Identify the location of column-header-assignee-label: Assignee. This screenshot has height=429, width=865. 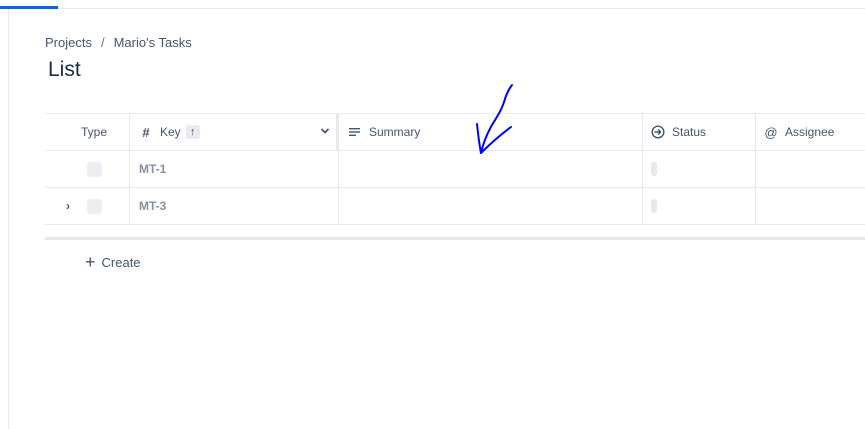
(810, 132).